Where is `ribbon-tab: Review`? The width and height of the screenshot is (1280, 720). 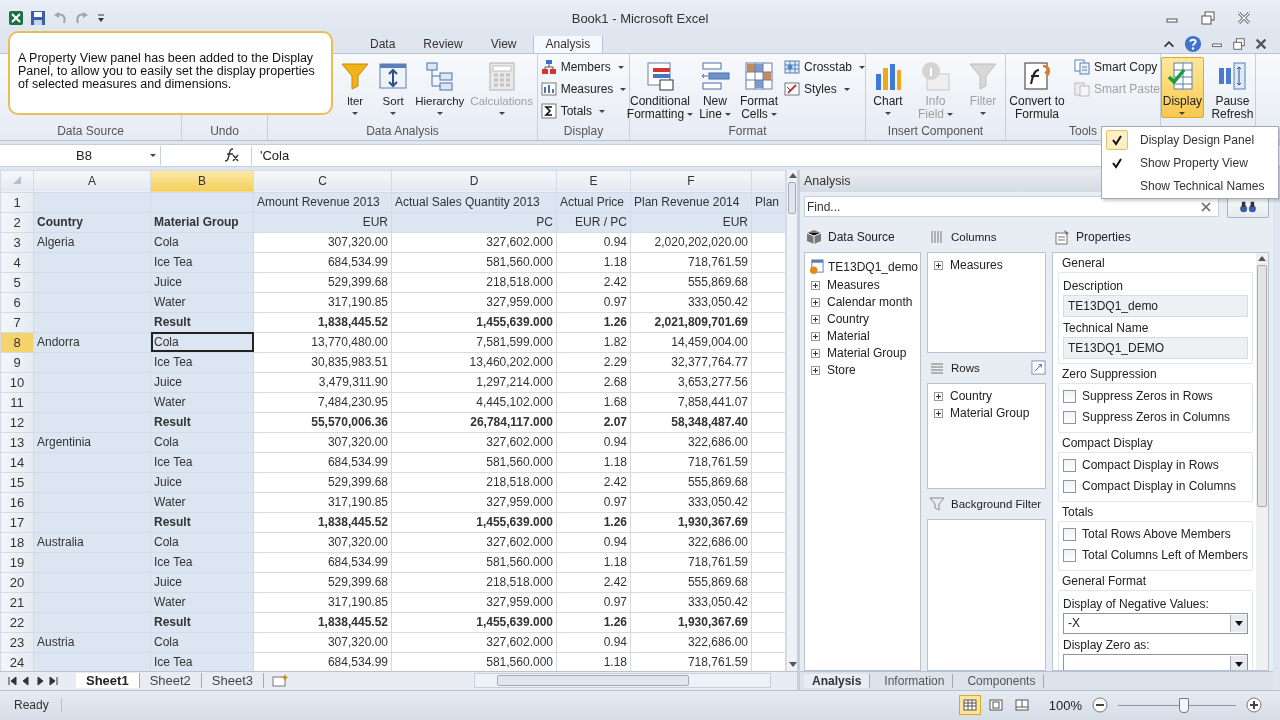
ribbon-tab: Review is located at coordinates (443, 44).